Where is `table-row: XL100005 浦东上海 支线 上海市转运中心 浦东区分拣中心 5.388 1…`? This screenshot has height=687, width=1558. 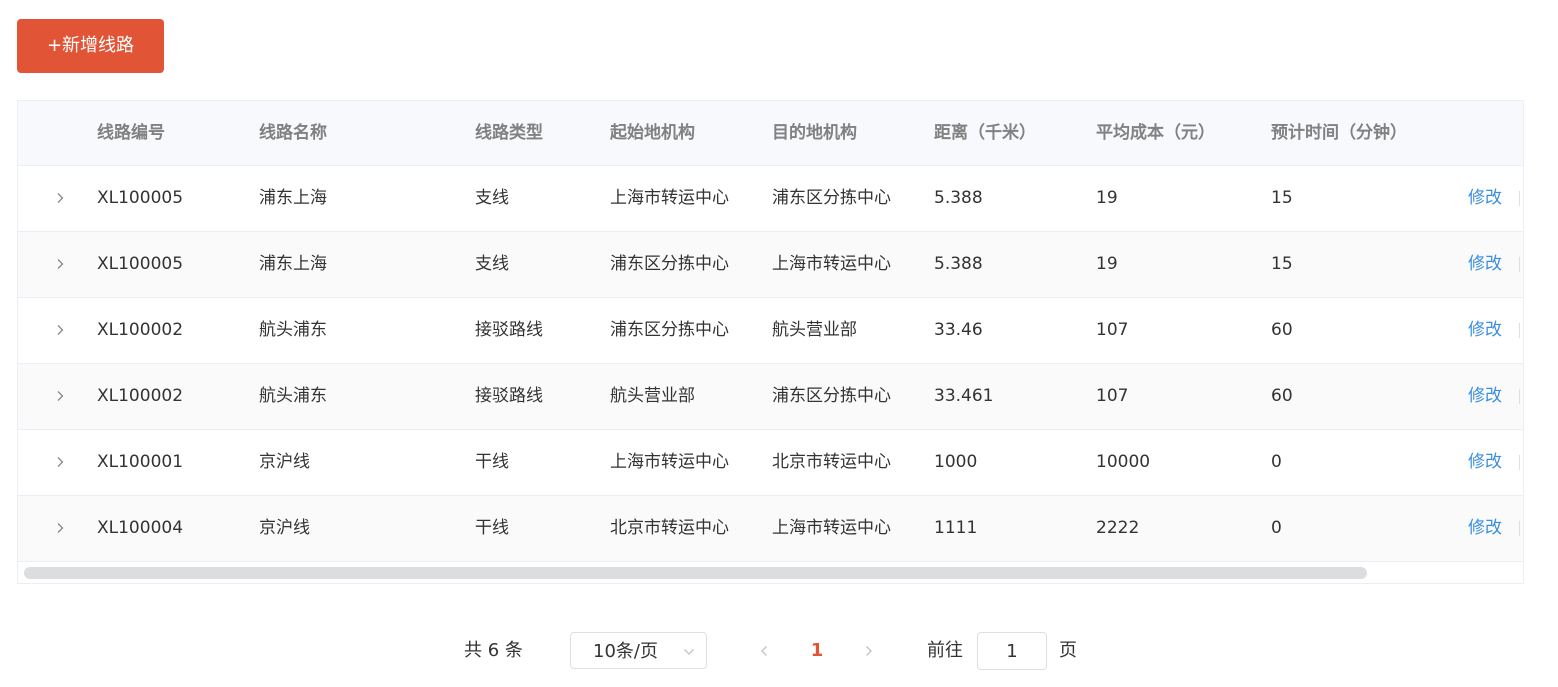
table-row: XL100005 浦东上海 支线 上海市转运中心 浦东区分拣中心 5.388 1… is located at coordinates (770, 199).